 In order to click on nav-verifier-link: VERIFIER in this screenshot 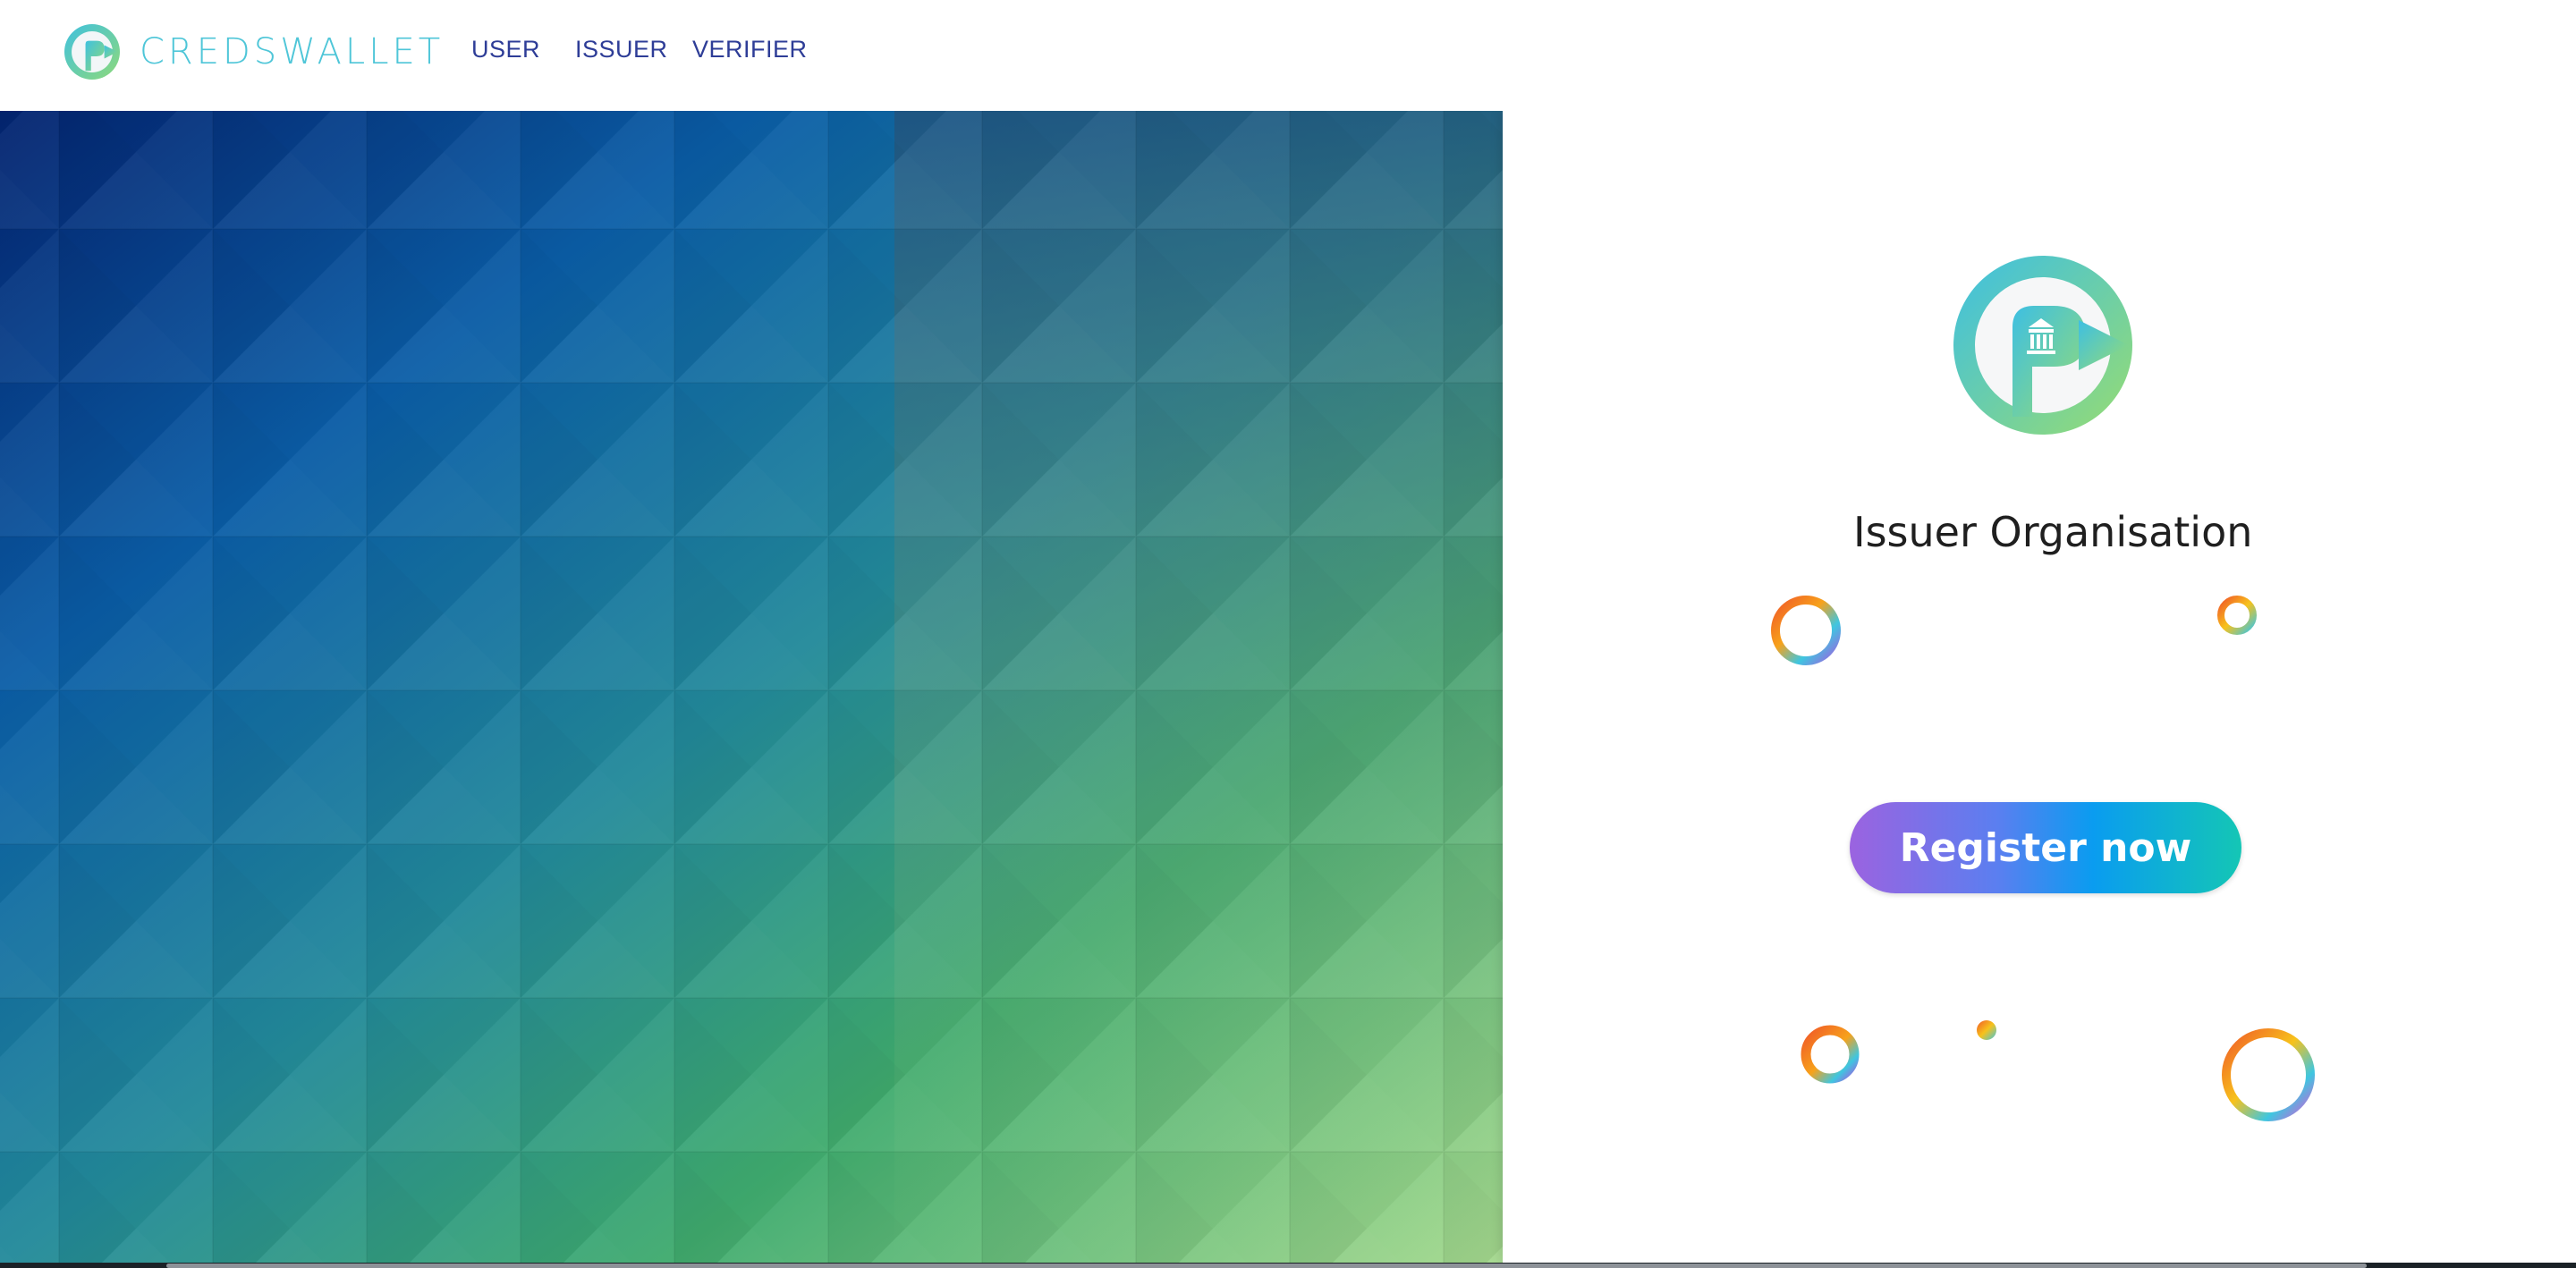, I will do `click(750, 49)`.